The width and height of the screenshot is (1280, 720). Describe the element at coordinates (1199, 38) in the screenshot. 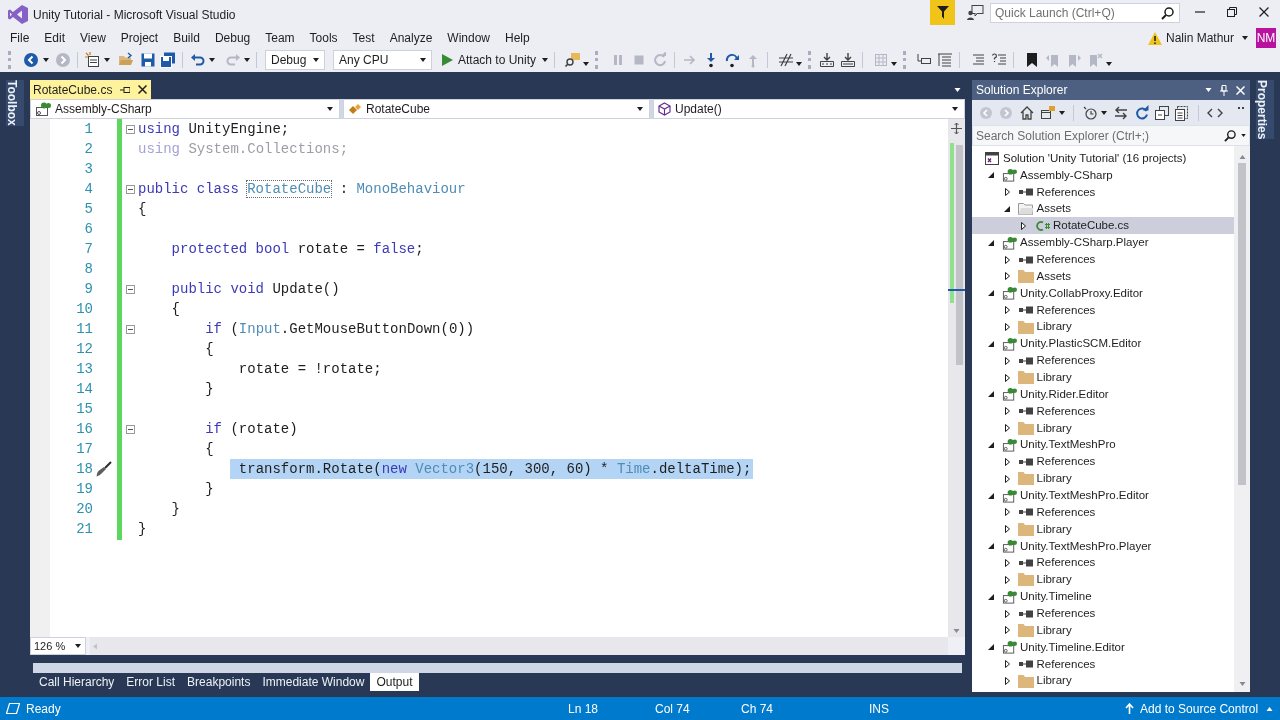

I see `account-name: Nalin Mathur` at that location.